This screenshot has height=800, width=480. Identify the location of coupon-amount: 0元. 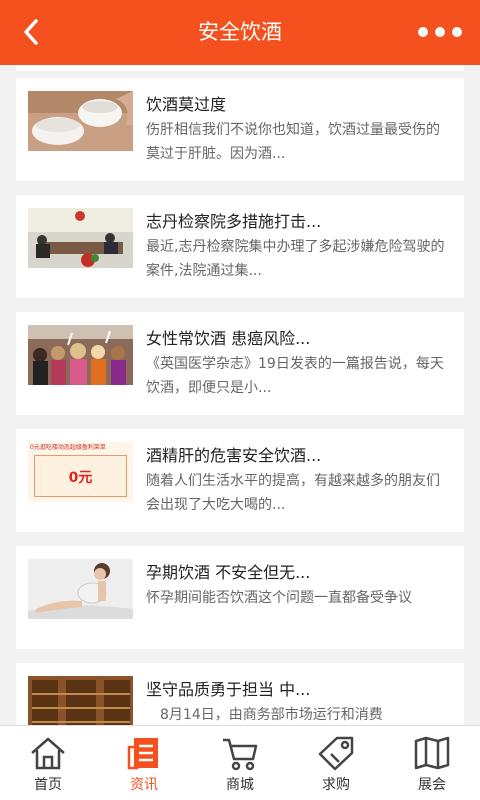
(80, 478).